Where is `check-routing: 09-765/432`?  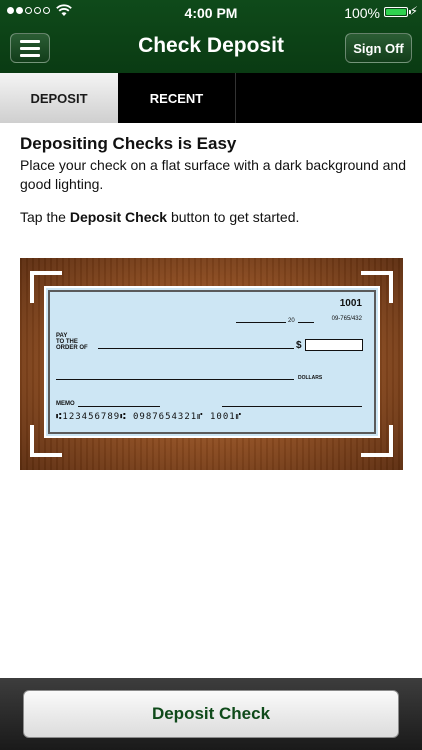 check-routing: 09-765/432 is located at coordinates (346, 319).